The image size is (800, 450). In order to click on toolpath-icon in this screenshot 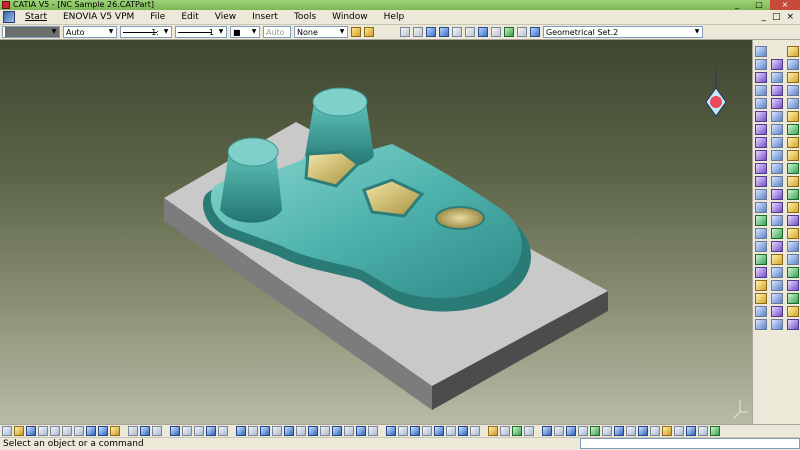, I will do `click(571, 431)`.